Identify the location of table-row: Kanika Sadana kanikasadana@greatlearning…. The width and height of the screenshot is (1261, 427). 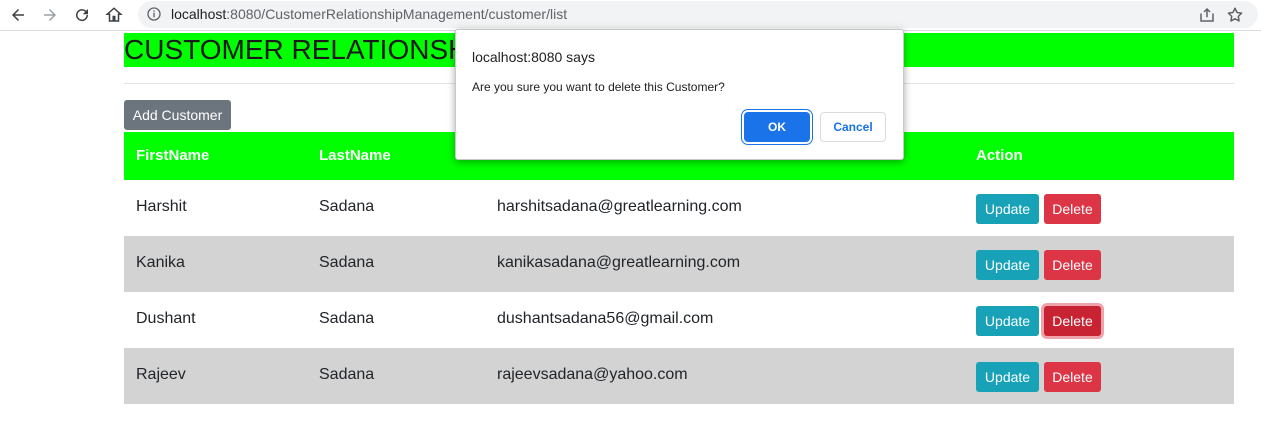
(679, 264).